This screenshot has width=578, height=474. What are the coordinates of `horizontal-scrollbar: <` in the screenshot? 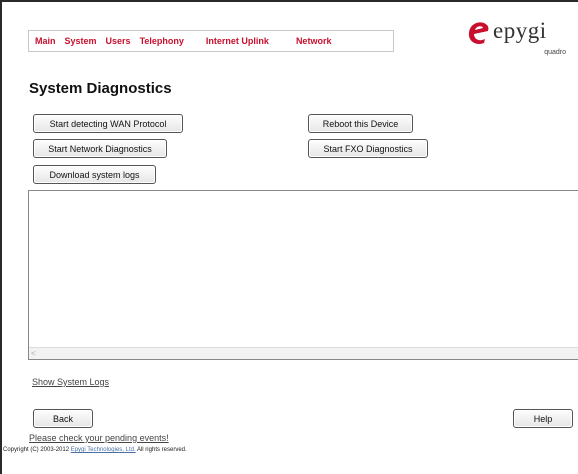 It's located at (303, 353).